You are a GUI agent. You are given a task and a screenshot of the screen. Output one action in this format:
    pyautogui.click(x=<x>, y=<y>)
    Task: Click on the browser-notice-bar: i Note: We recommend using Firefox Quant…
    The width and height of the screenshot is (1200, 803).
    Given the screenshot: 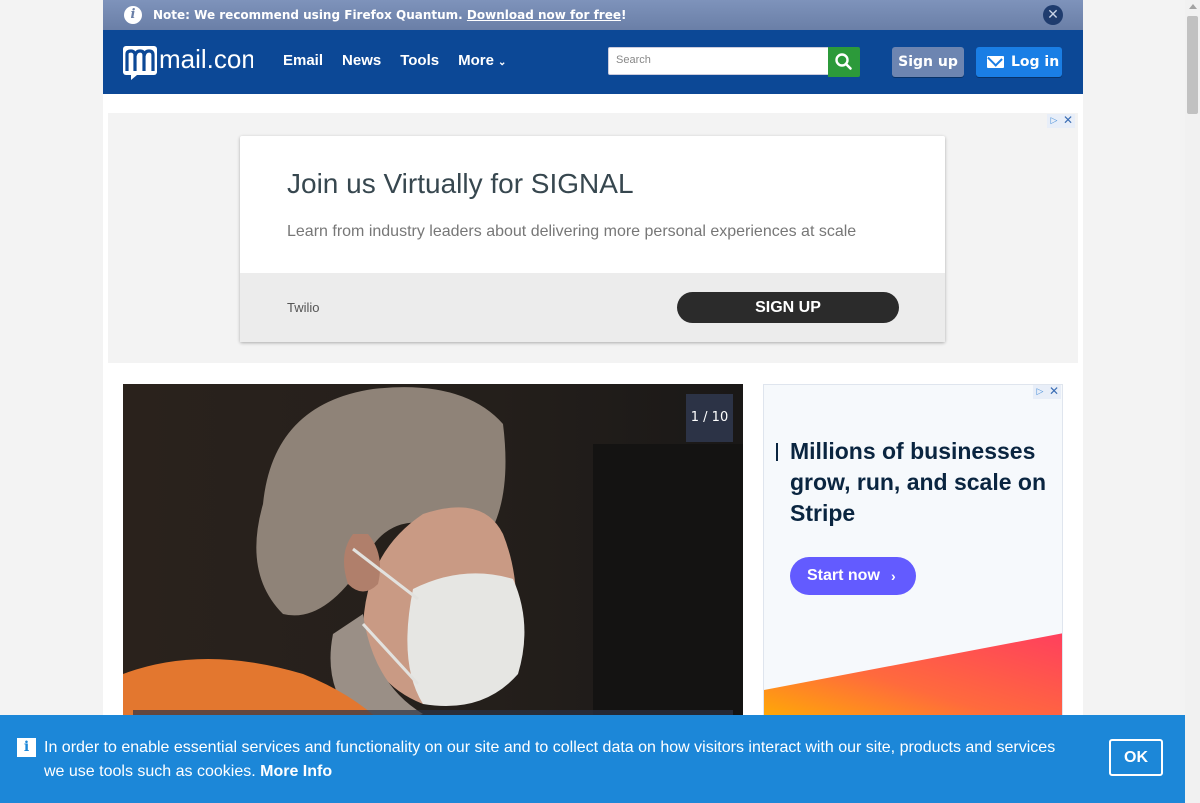 What is the action you would take?
    pyautogui.click(x=593, y=15)
    